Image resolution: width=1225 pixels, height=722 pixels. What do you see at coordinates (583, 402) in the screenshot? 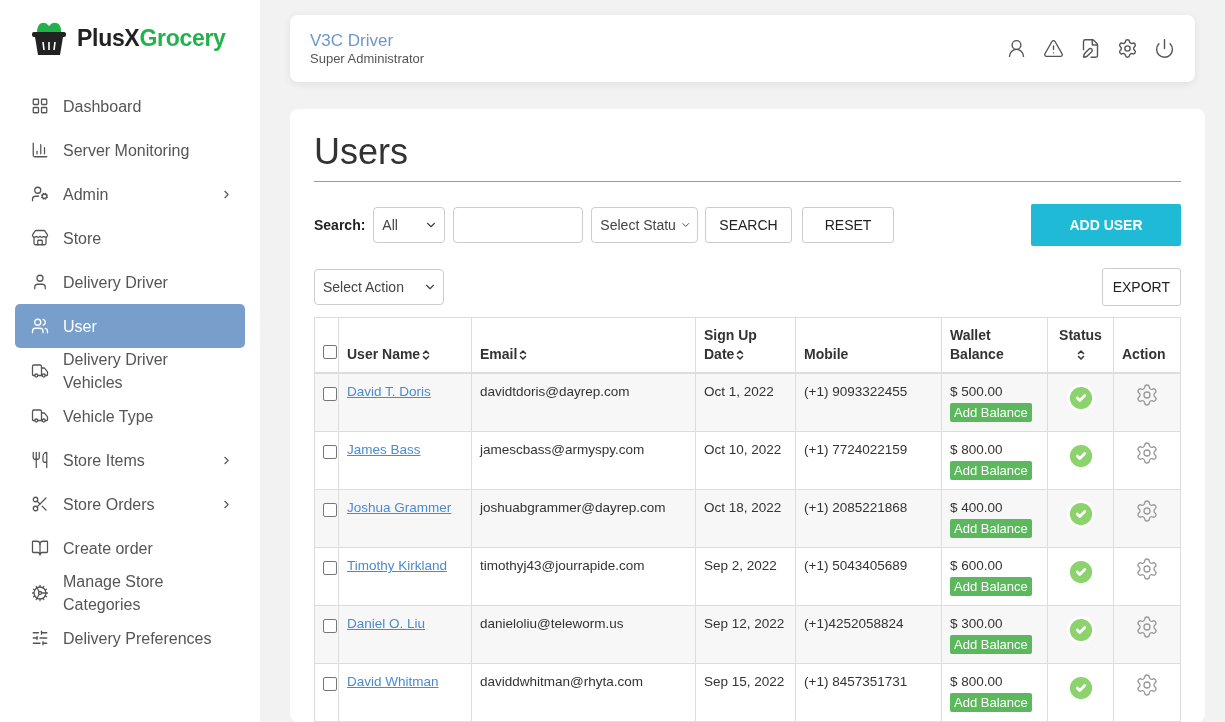
I see `email-cell: davidtdoris@dayrep.com` at bounding box center [583, 402].